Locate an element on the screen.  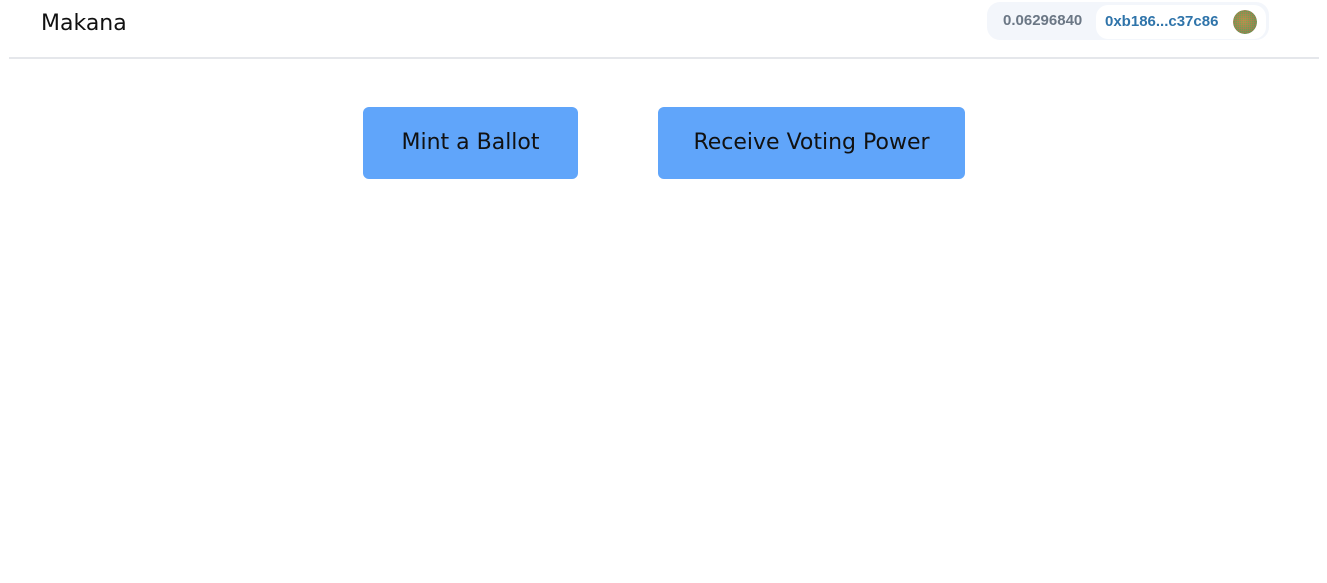
mint-ballot-button: Mint a Ballot is located at coordinates (470, 143).